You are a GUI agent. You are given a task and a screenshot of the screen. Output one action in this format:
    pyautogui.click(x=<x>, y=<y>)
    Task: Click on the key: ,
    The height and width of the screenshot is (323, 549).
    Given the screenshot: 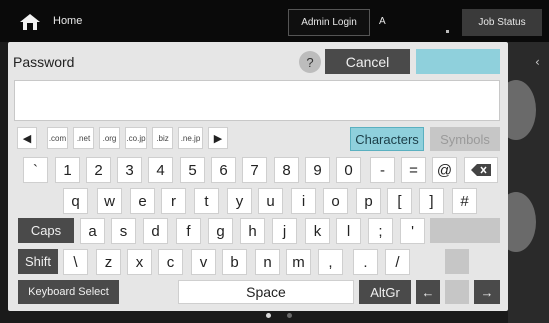 What is the action you would take?
    pyautogui.click(x=330, y=262)
    